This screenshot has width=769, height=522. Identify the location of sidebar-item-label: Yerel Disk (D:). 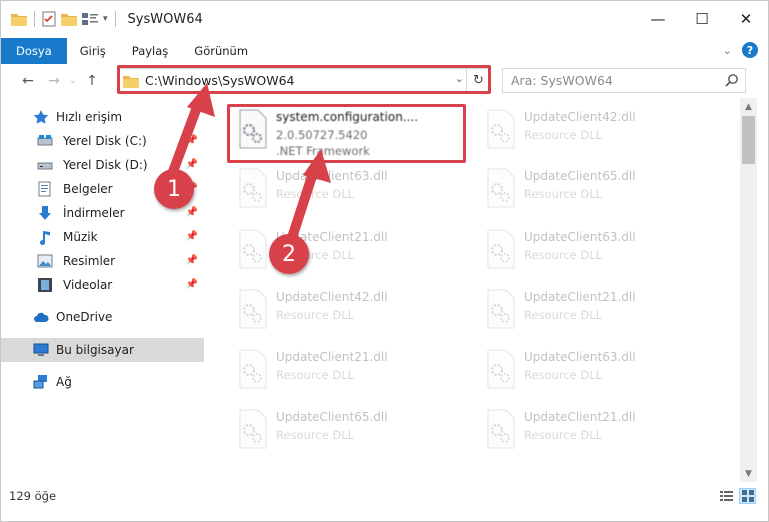
(105, 165).